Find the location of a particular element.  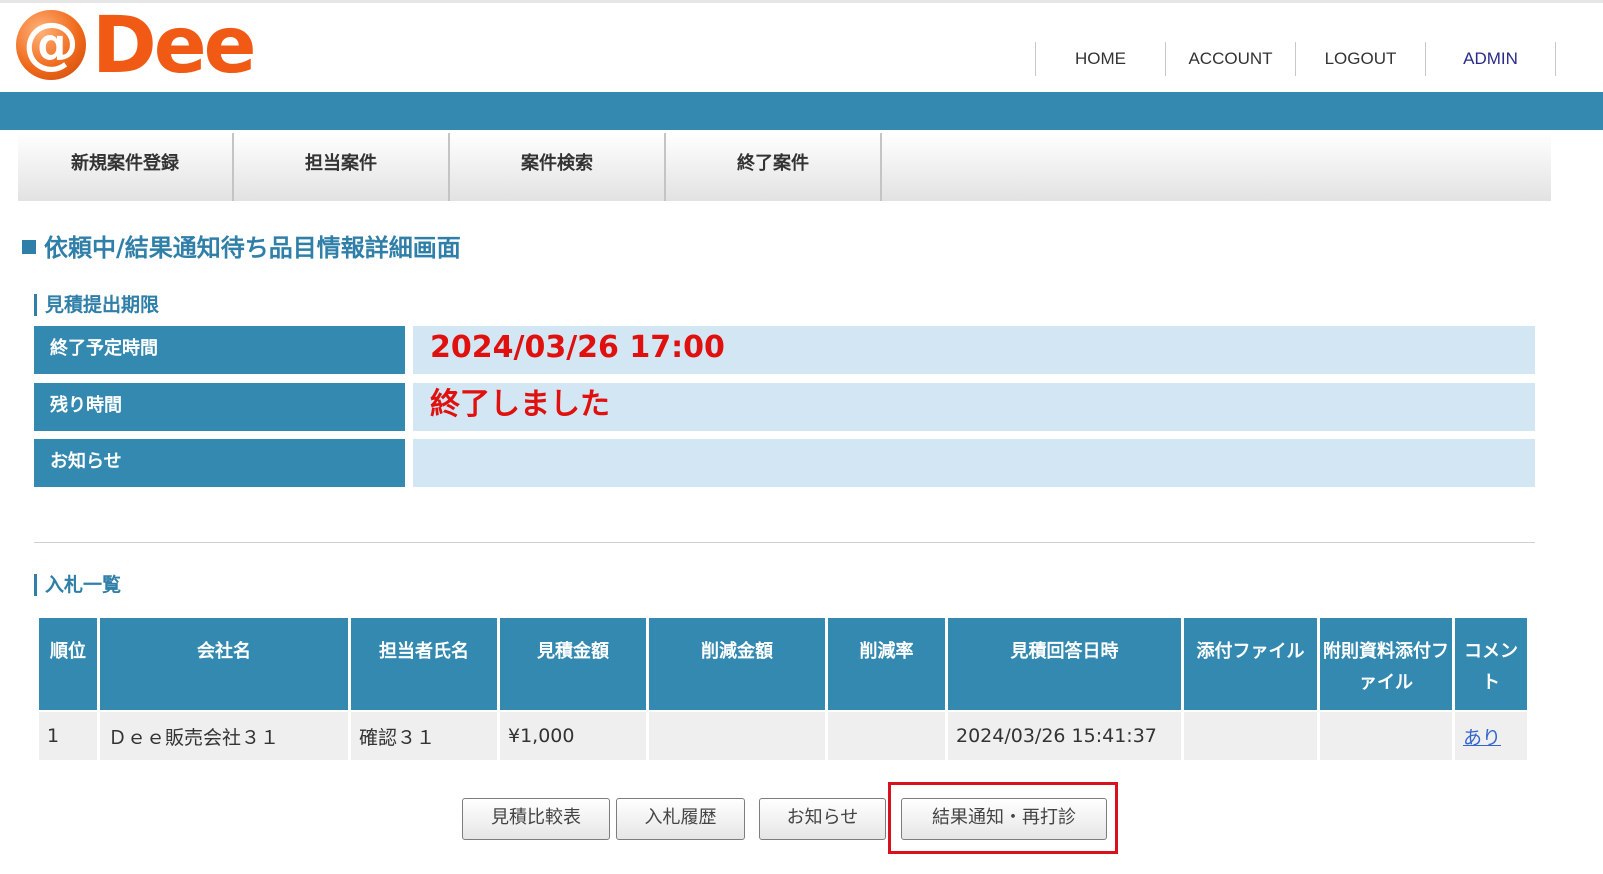

menu-assigned-projects: 担当案件 is located at coordinates (342, 167).